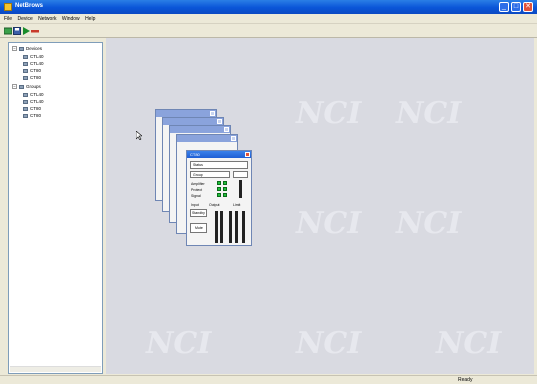 This screenshot has height=384, width=537. What do you see at coordinates (268, 19) in the screenshot?
I see `menu-bar: File Device Network Window Help` at bounding box center [268, 19].